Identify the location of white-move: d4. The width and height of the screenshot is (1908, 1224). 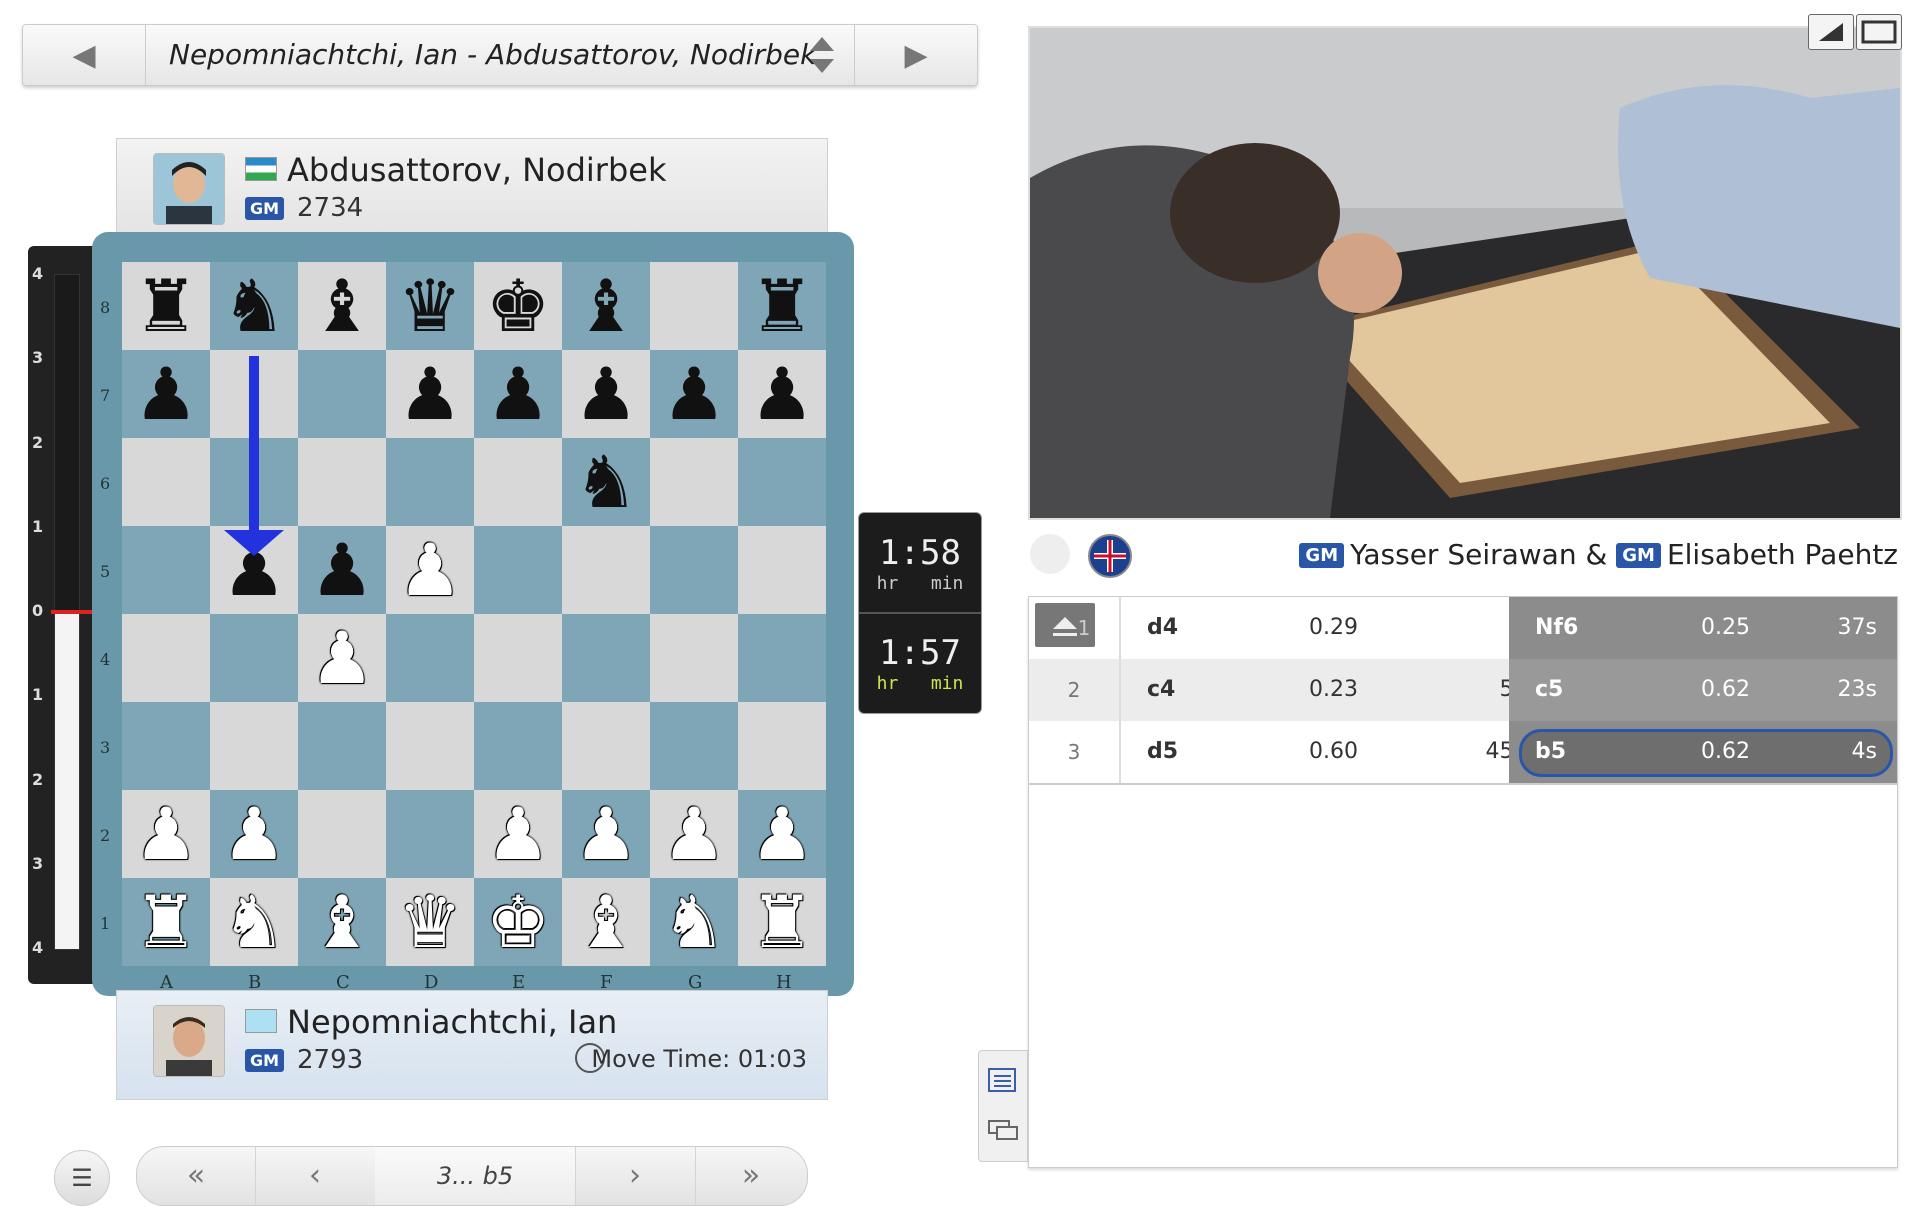
(1162, 628).